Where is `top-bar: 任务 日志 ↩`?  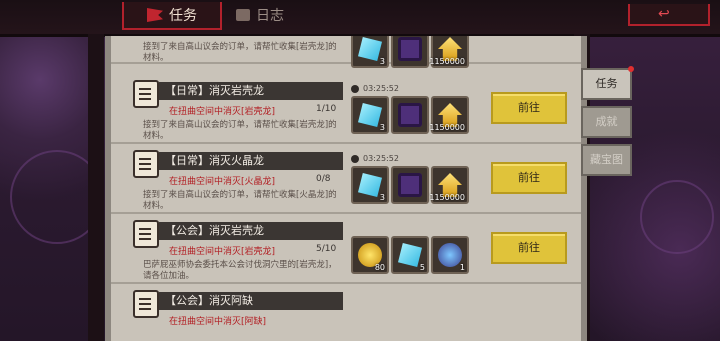 top-bar: 任务 日志 ↩ is located at coordinates (360, 18).